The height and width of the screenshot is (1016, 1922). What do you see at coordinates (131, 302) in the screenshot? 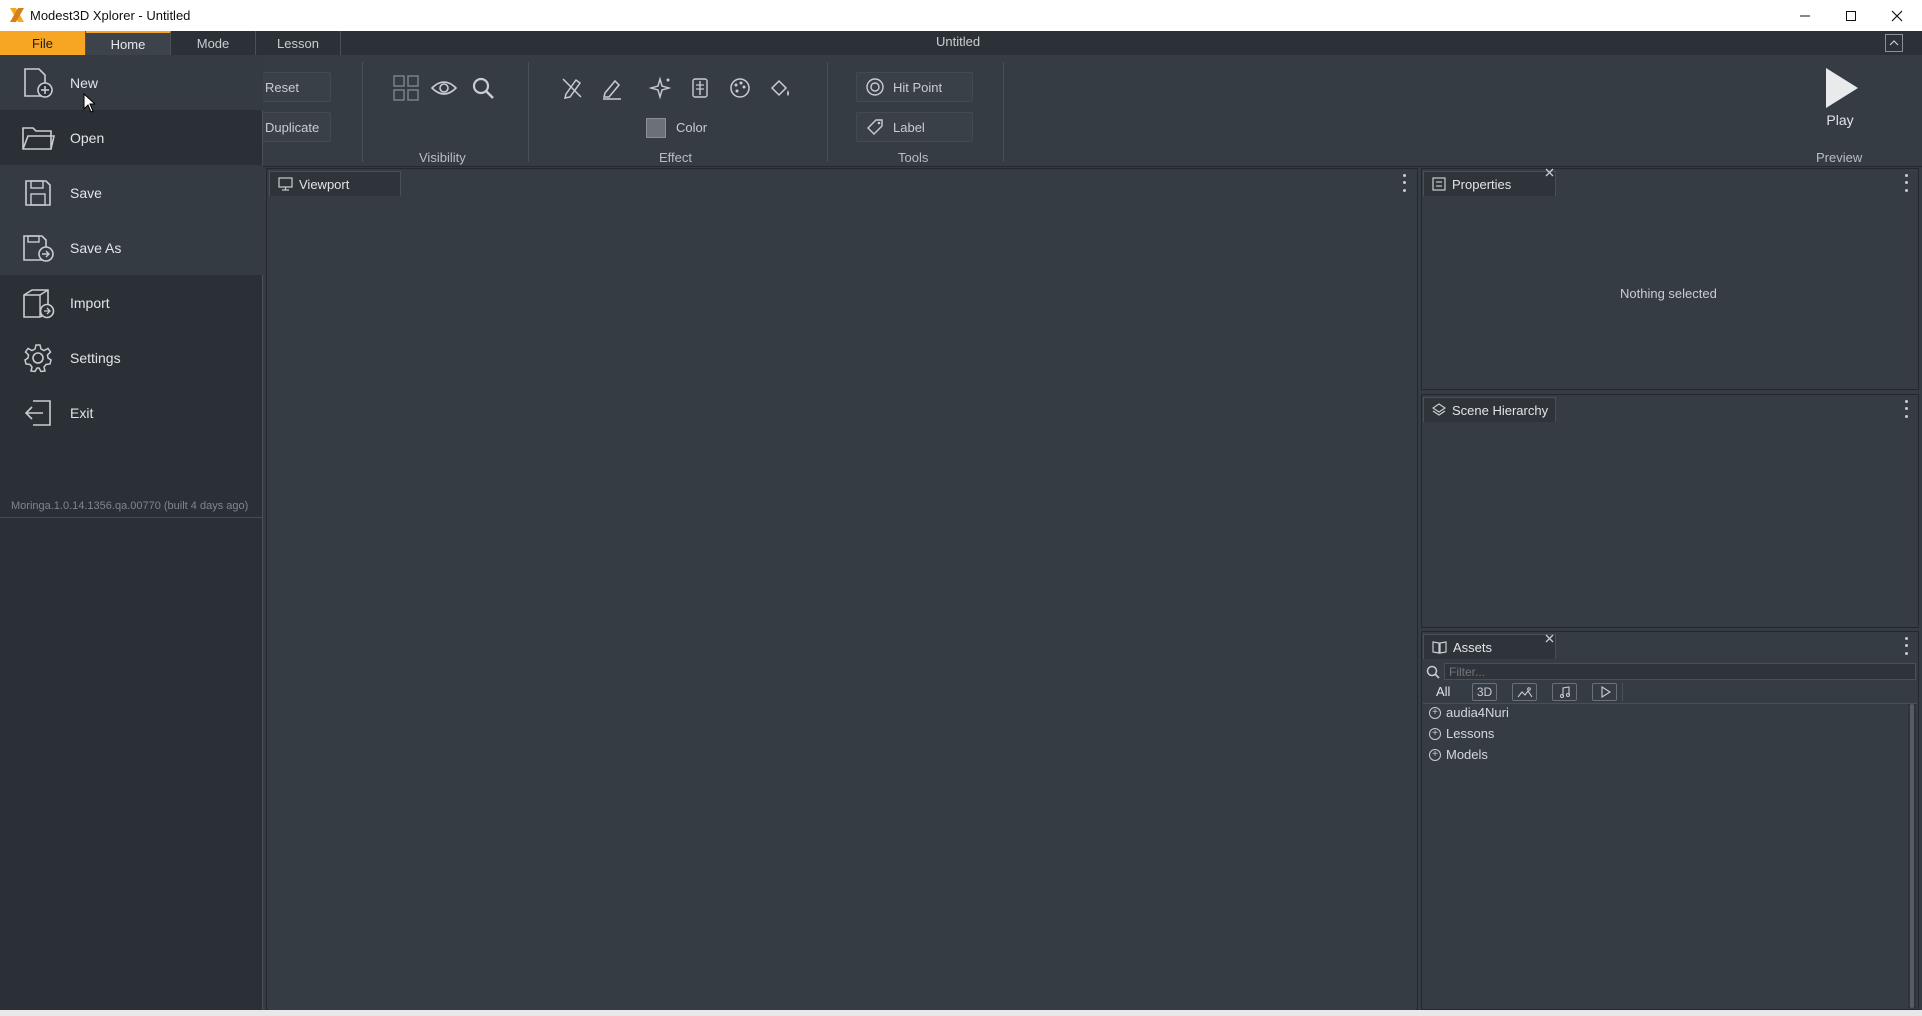
I see `file-menu-import: Import` at bounding box center [131, 302].